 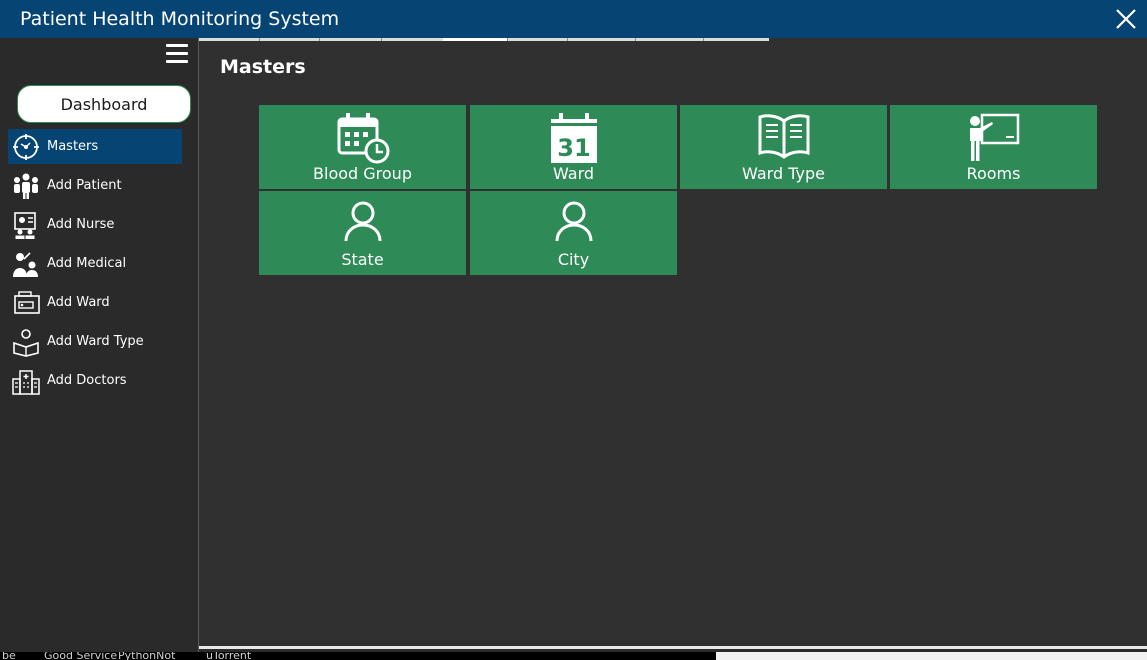 What do you see at coordinates (993, 173) in the screenshot?
I see `tile-label: Rooms` at bounding box center [993, 173].